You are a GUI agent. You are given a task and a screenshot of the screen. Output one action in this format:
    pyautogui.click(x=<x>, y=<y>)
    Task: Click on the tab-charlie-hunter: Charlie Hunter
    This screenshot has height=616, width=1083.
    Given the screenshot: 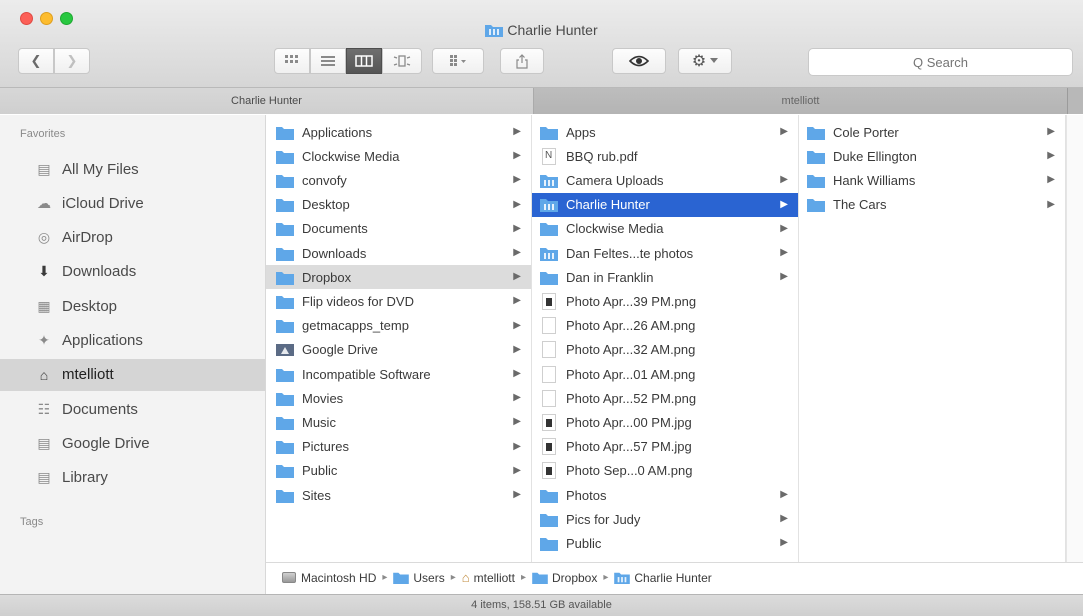 What is the action you would take?
    pyautogui.click(x=267, y=101)
    